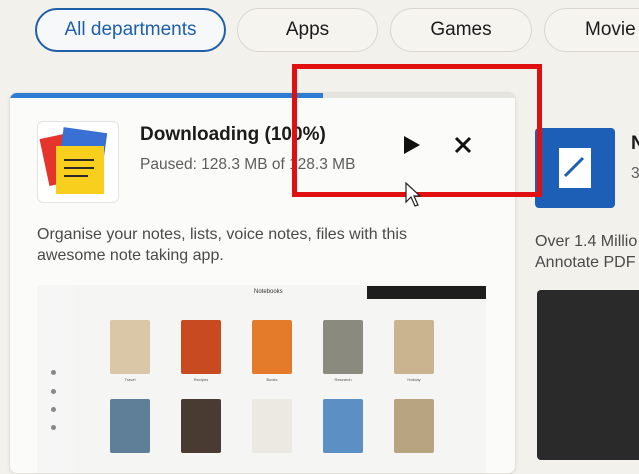 The image size is (639, 474). I want to click on filter-movies: Movie, so click(591, 30).